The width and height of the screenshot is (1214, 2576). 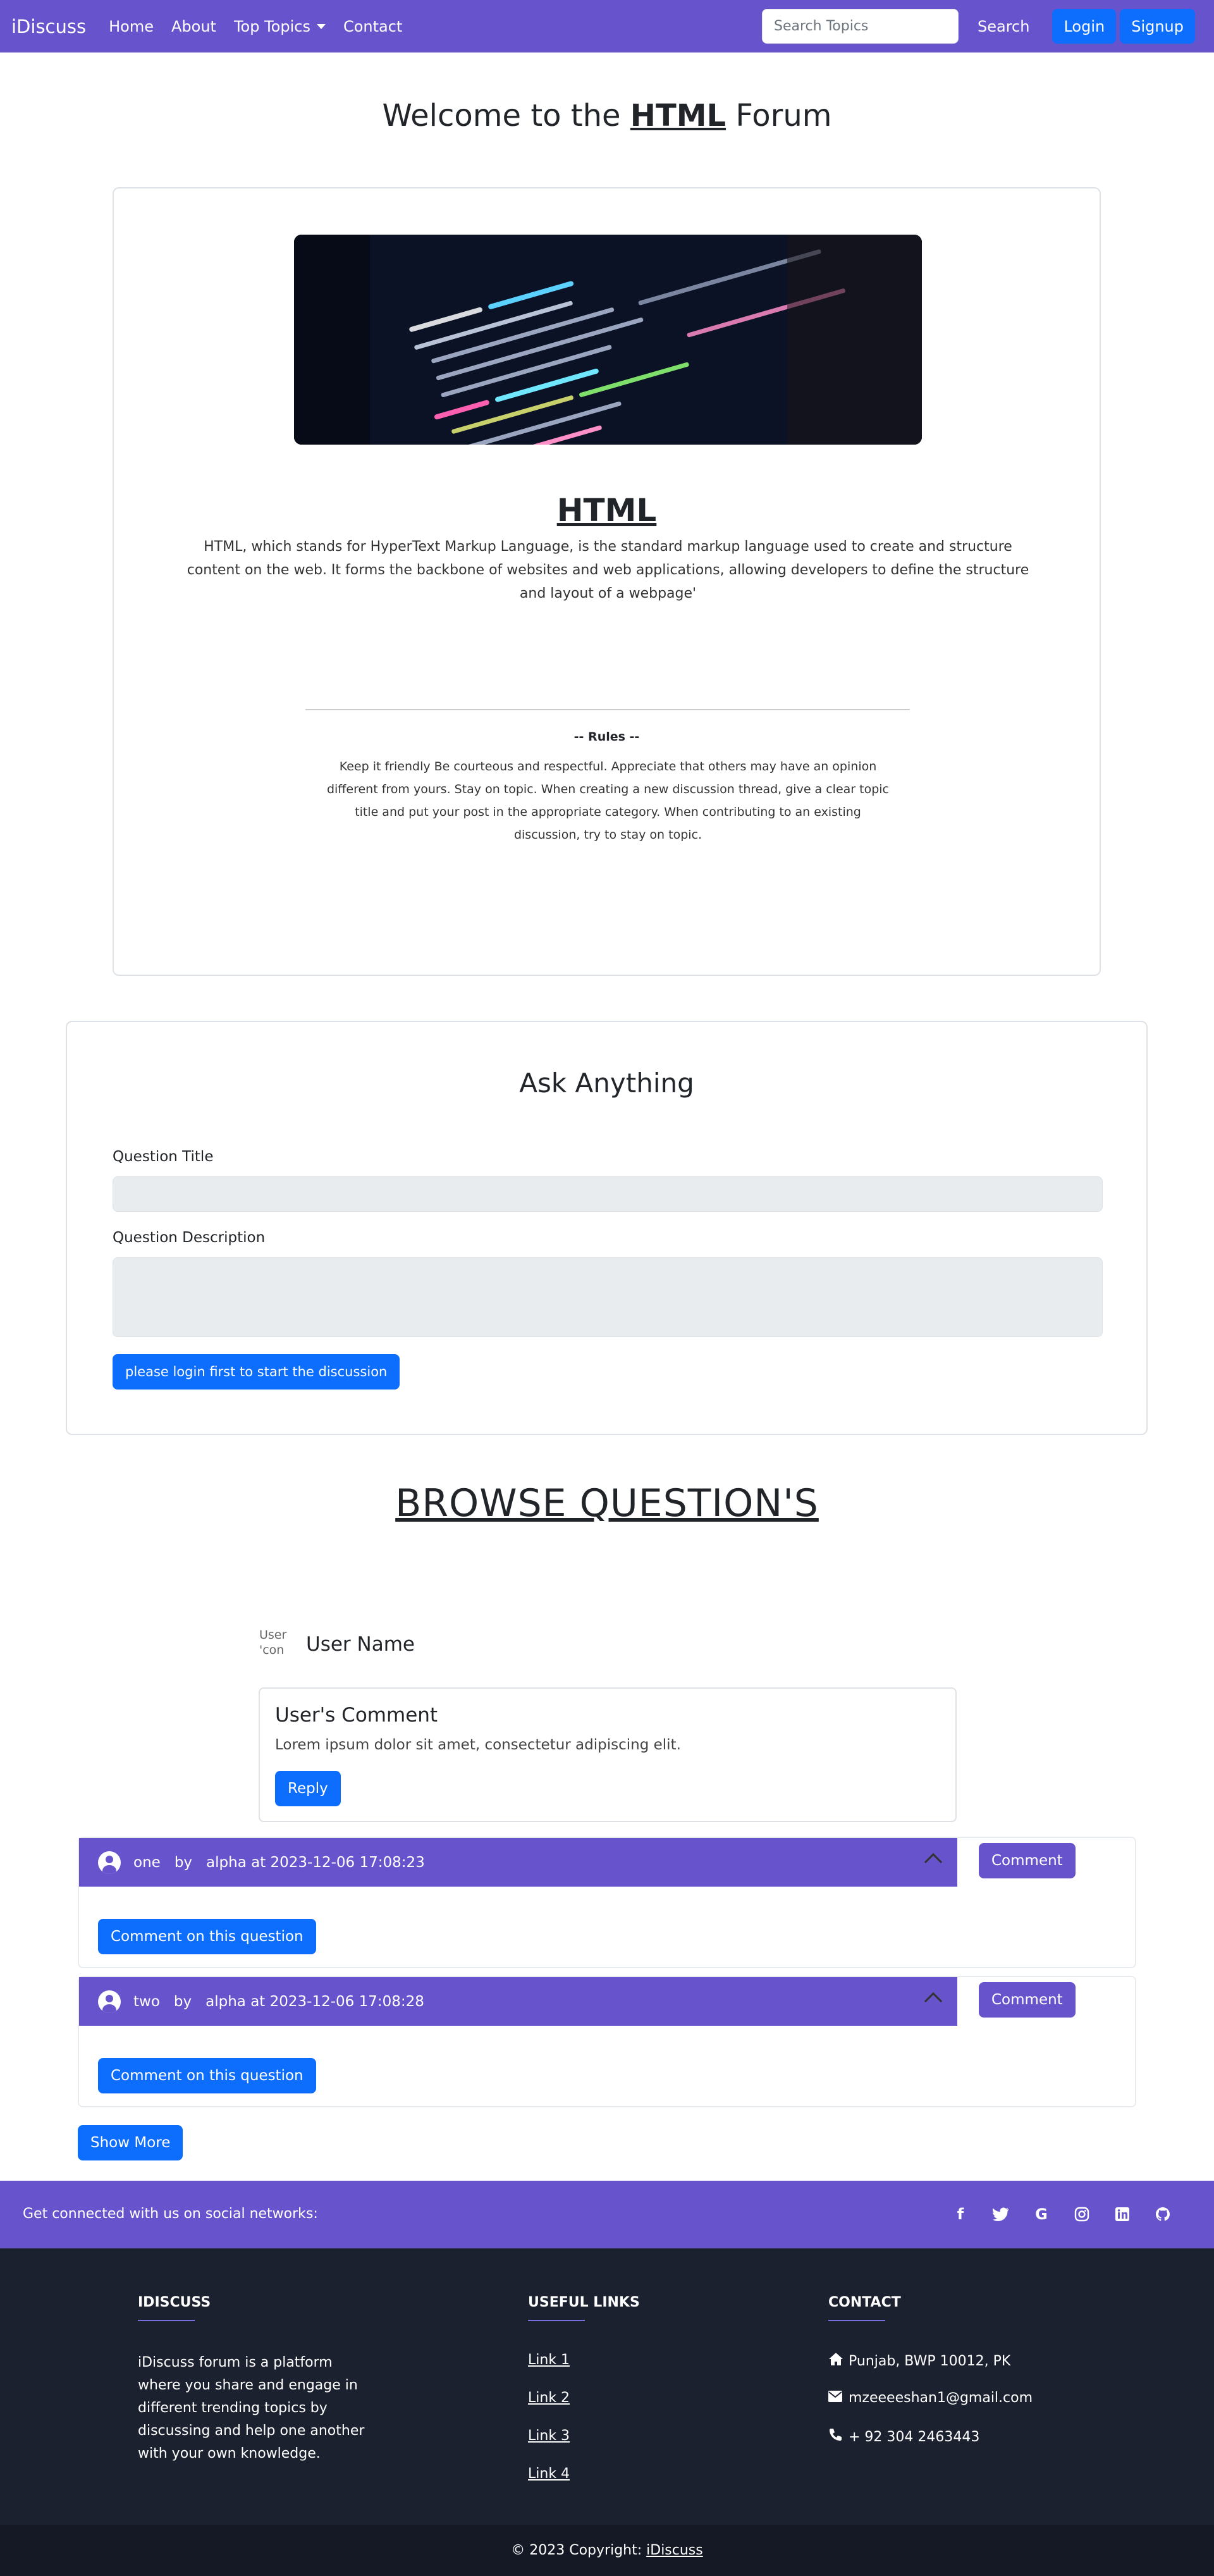 What do you see at coordinates (189, 1237) in the screenshot?
I see `question-description-label: Question Description` at bounding box center [189, 1237].